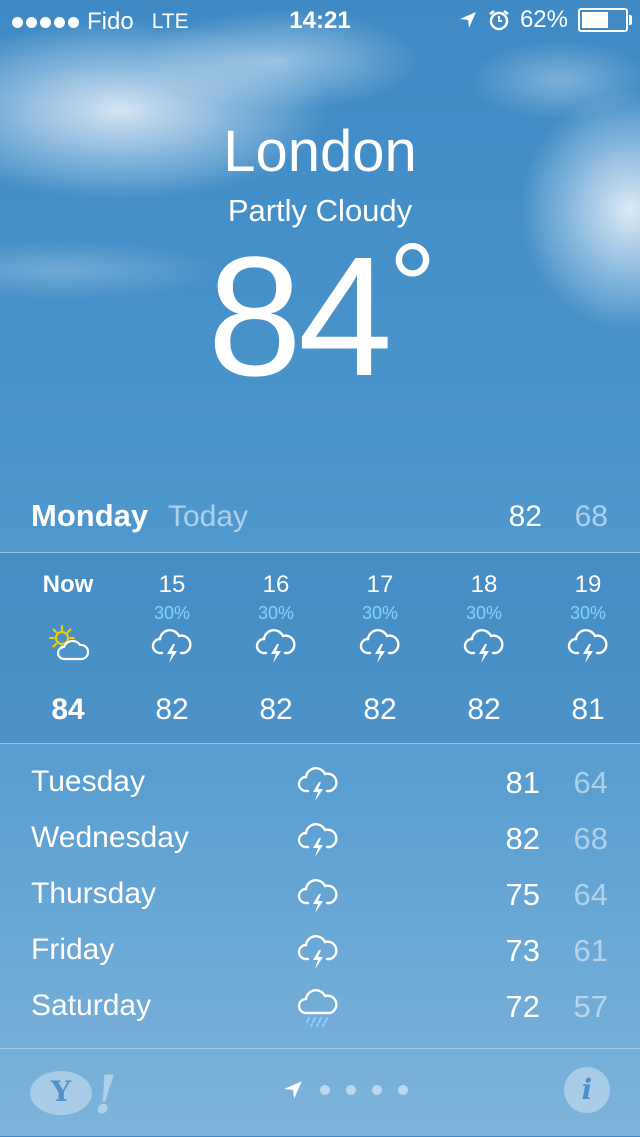 The image size is (640, 1137). Describe the element at coordinates (110, 837) in the screenshot. I see `forecast-day: Wednesday` at that location.